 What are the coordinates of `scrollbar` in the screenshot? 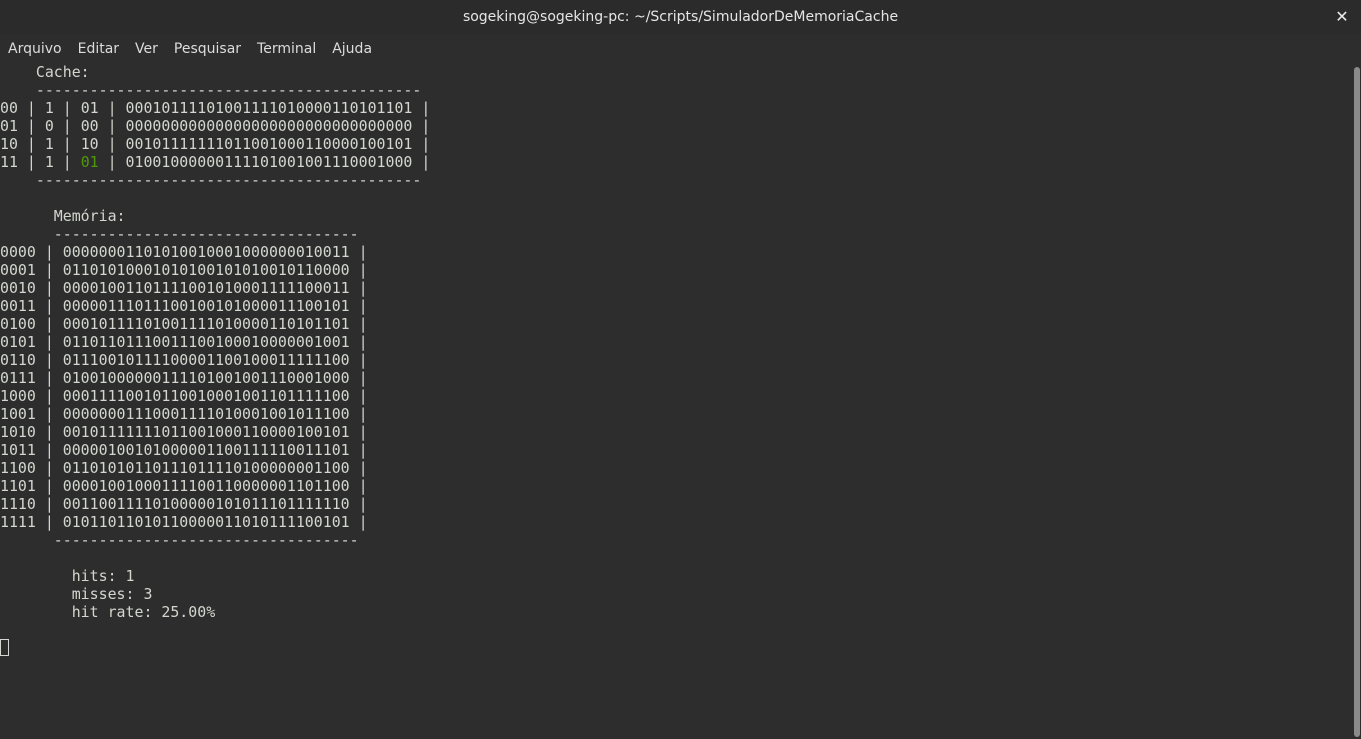 It's located at (1356, 401).